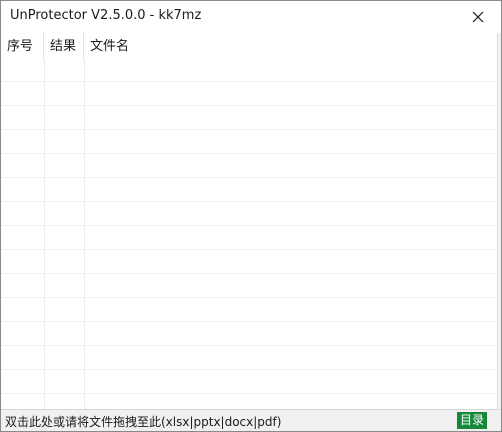 The height and width of the screenshot is (432, 502). Describe the element at coordinates (291, 46) in the screenshot. I see `column-header-filename: 文件名` at that location.